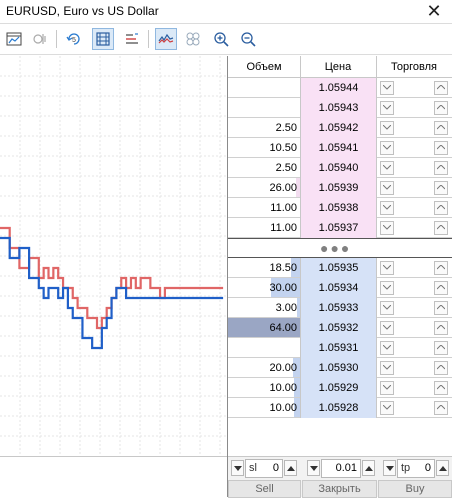  I want to click on lot-size-field: 0.01, so click(341, 468).